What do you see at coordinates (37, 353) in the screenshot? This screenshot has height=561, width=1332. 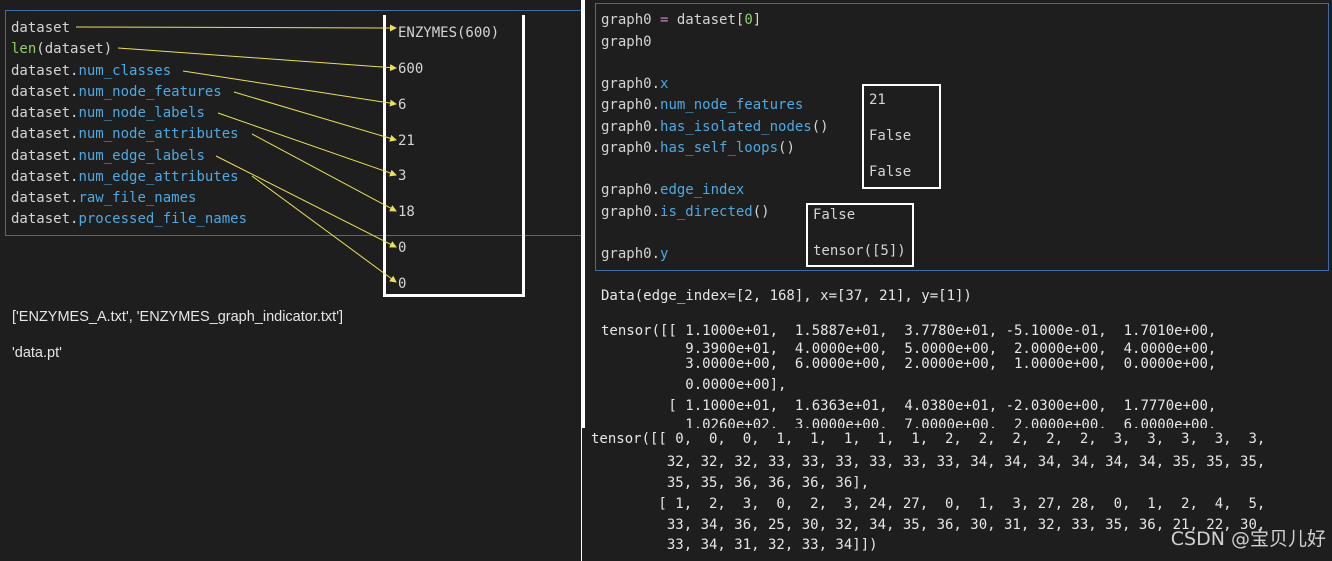 I see `output-processed-file-names: 'data.pt'` at bounding box center [37, 353].